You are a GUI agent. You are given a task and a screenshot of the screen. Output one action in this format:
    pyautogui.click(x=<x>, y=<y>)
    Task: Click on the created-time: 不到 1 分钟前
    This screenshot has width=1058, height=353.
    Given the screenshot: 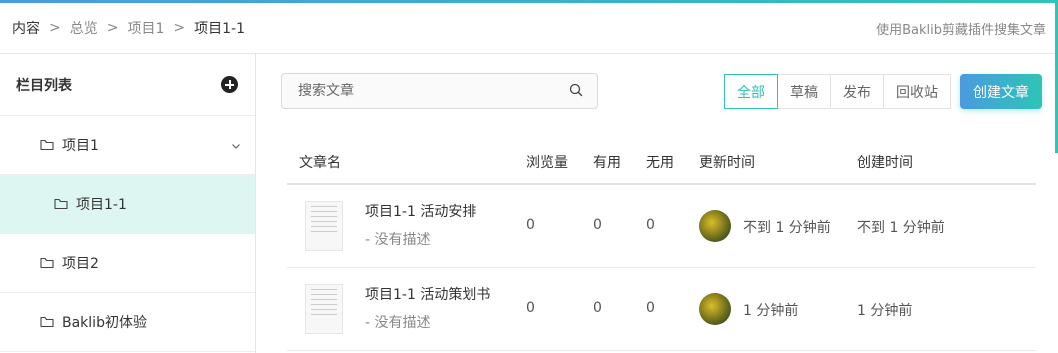 What is the action you would take?
    pyautogui.click(x=901, y=228)
    